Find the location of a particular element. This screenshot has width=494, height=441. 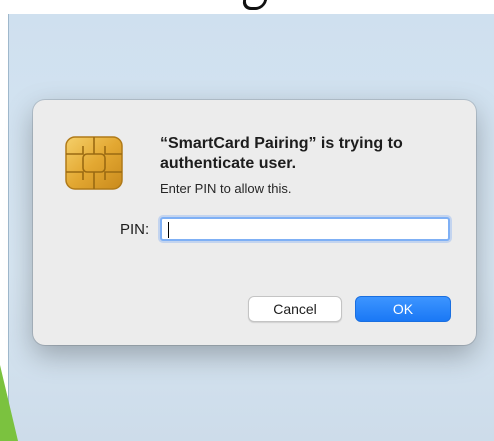

top-strip is located at coordinates (247, 7).